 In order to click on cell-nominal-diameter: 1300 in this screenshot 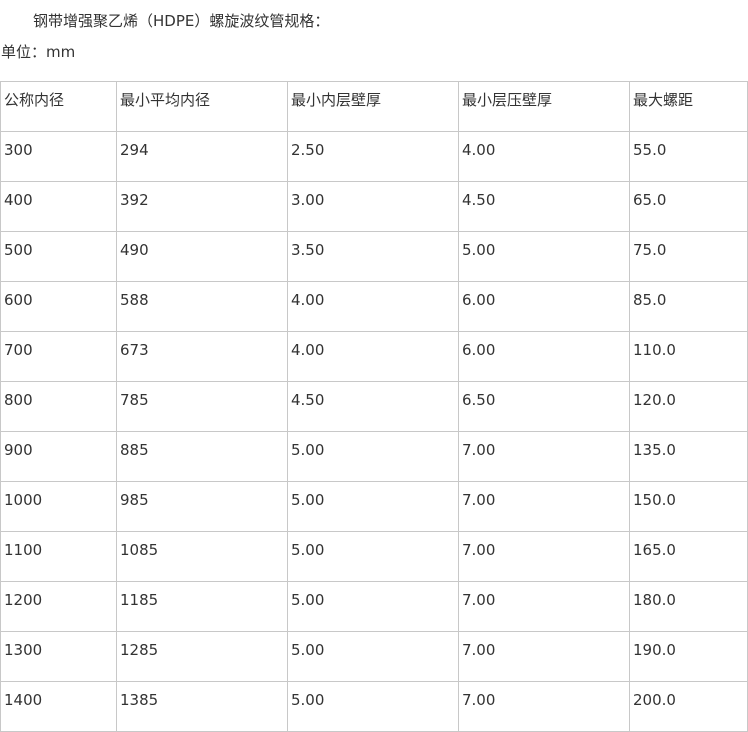, I will do `click(58, 656)`.